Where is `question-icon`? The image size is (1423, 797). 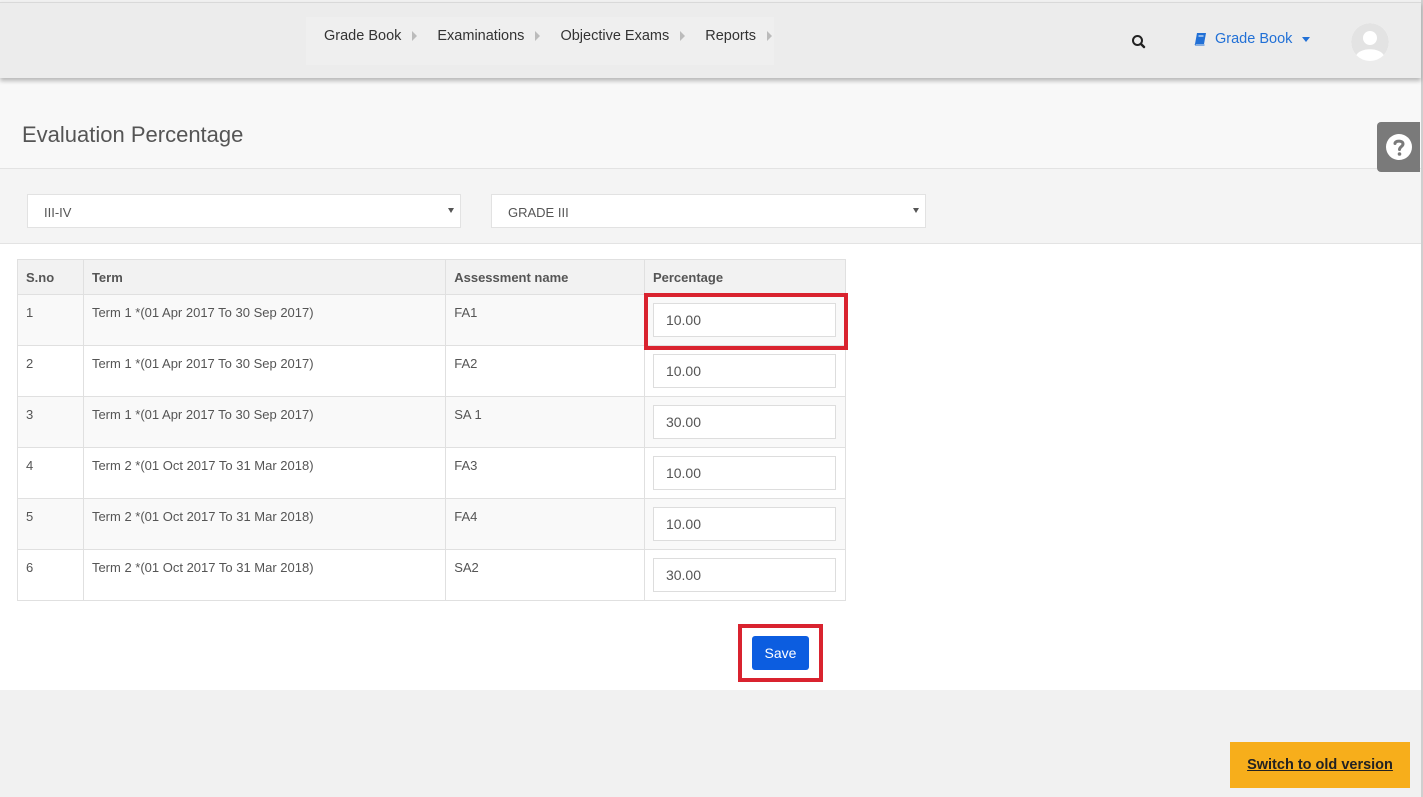
question-icon is located at coordinates (1398, 147).